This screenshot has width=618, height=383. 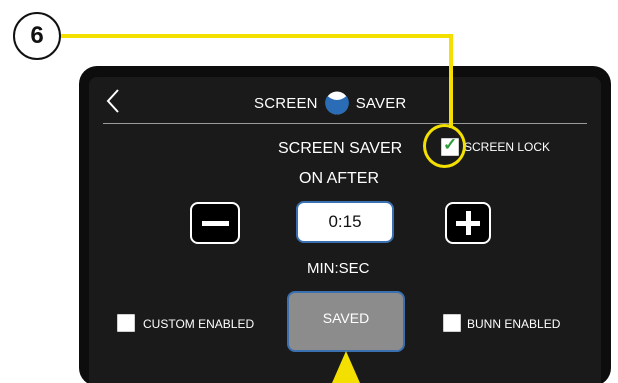 I want to click on page-title-right: SAVER, so click(x=381, y=103).